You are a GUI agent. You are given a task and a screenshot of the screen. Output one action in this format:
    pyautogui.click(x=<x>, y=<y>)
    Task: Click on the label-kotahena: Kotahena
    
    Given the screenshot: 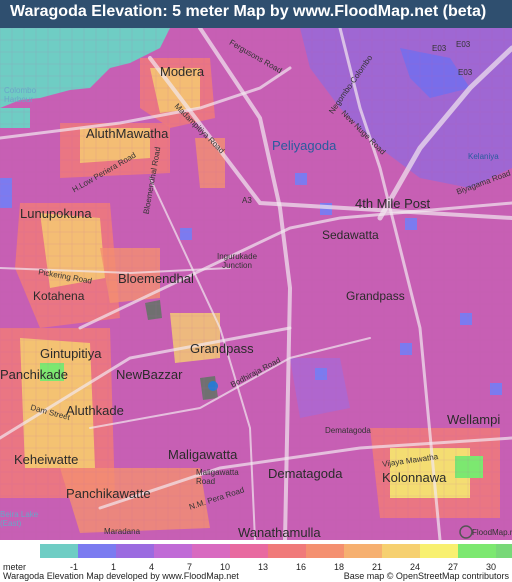 What is the action you would take?
    pyautogui.click(x=59, y=296)
    